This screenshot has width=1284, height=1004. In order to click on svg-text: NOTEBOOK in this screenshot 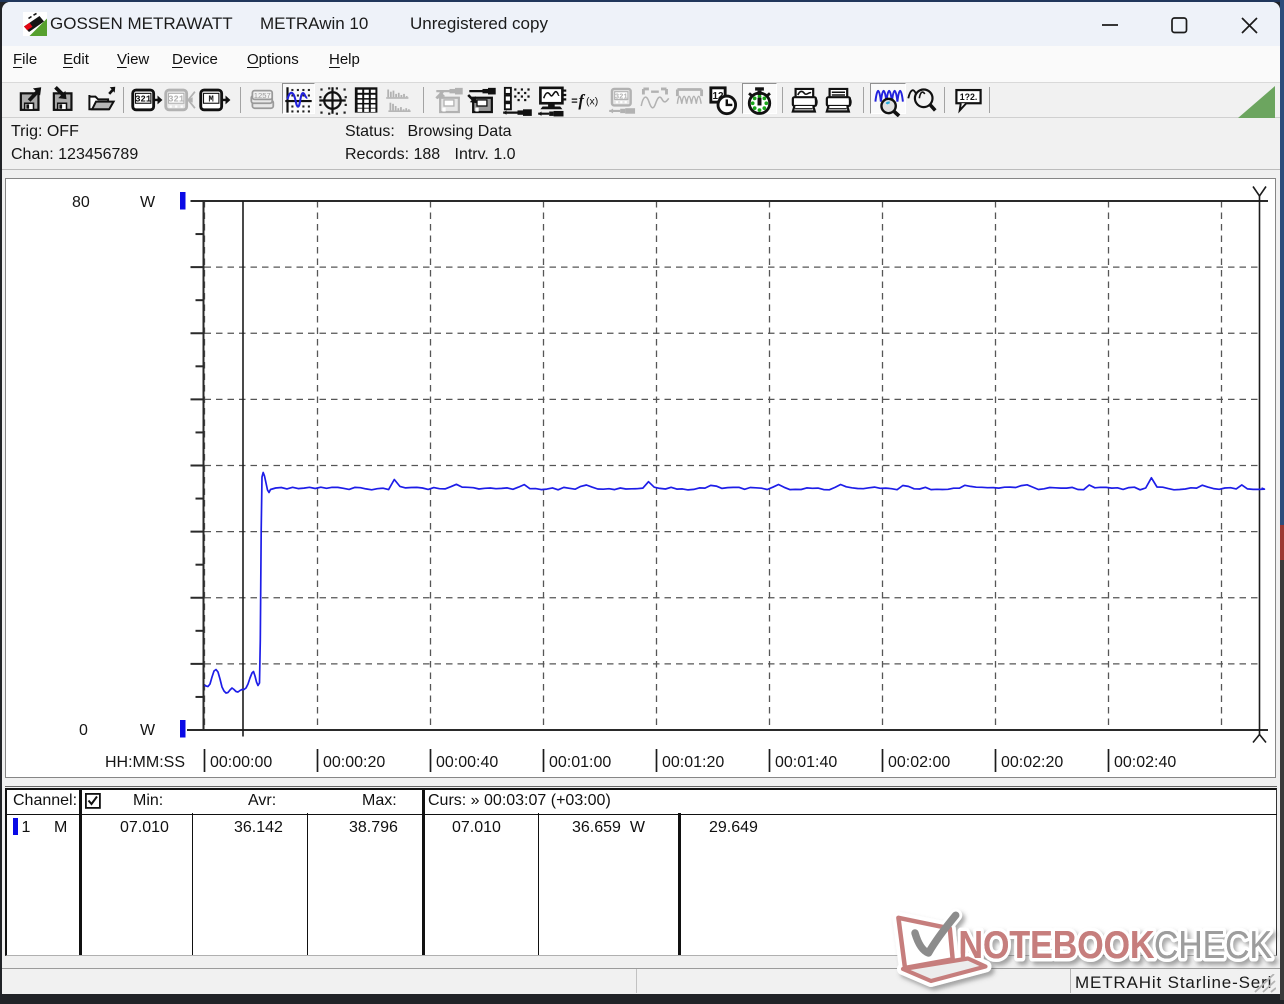, I will do `click(1057, 945)`.